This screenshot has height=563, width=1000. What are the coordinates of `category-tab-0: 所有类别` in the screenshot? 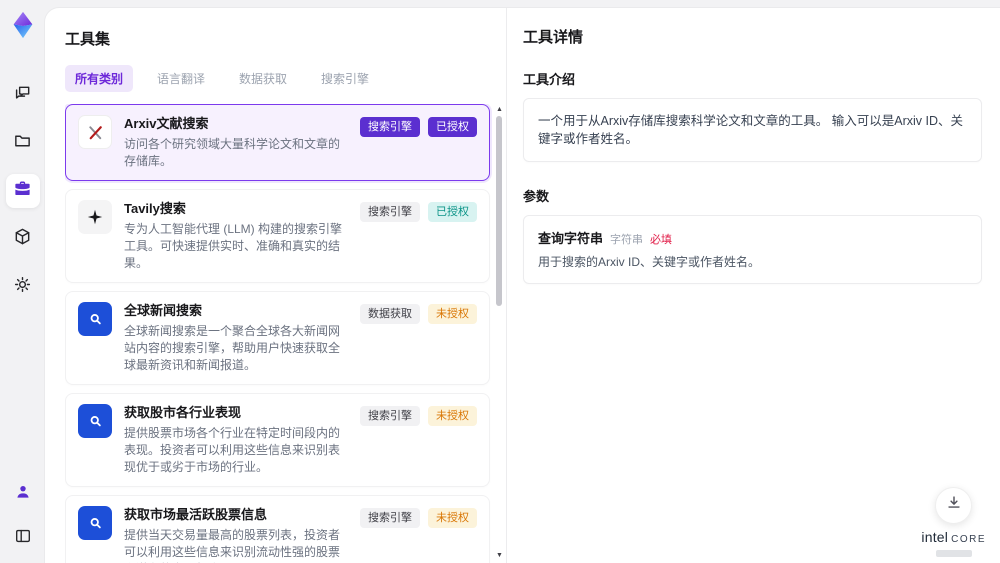 It's located at (99, 78).